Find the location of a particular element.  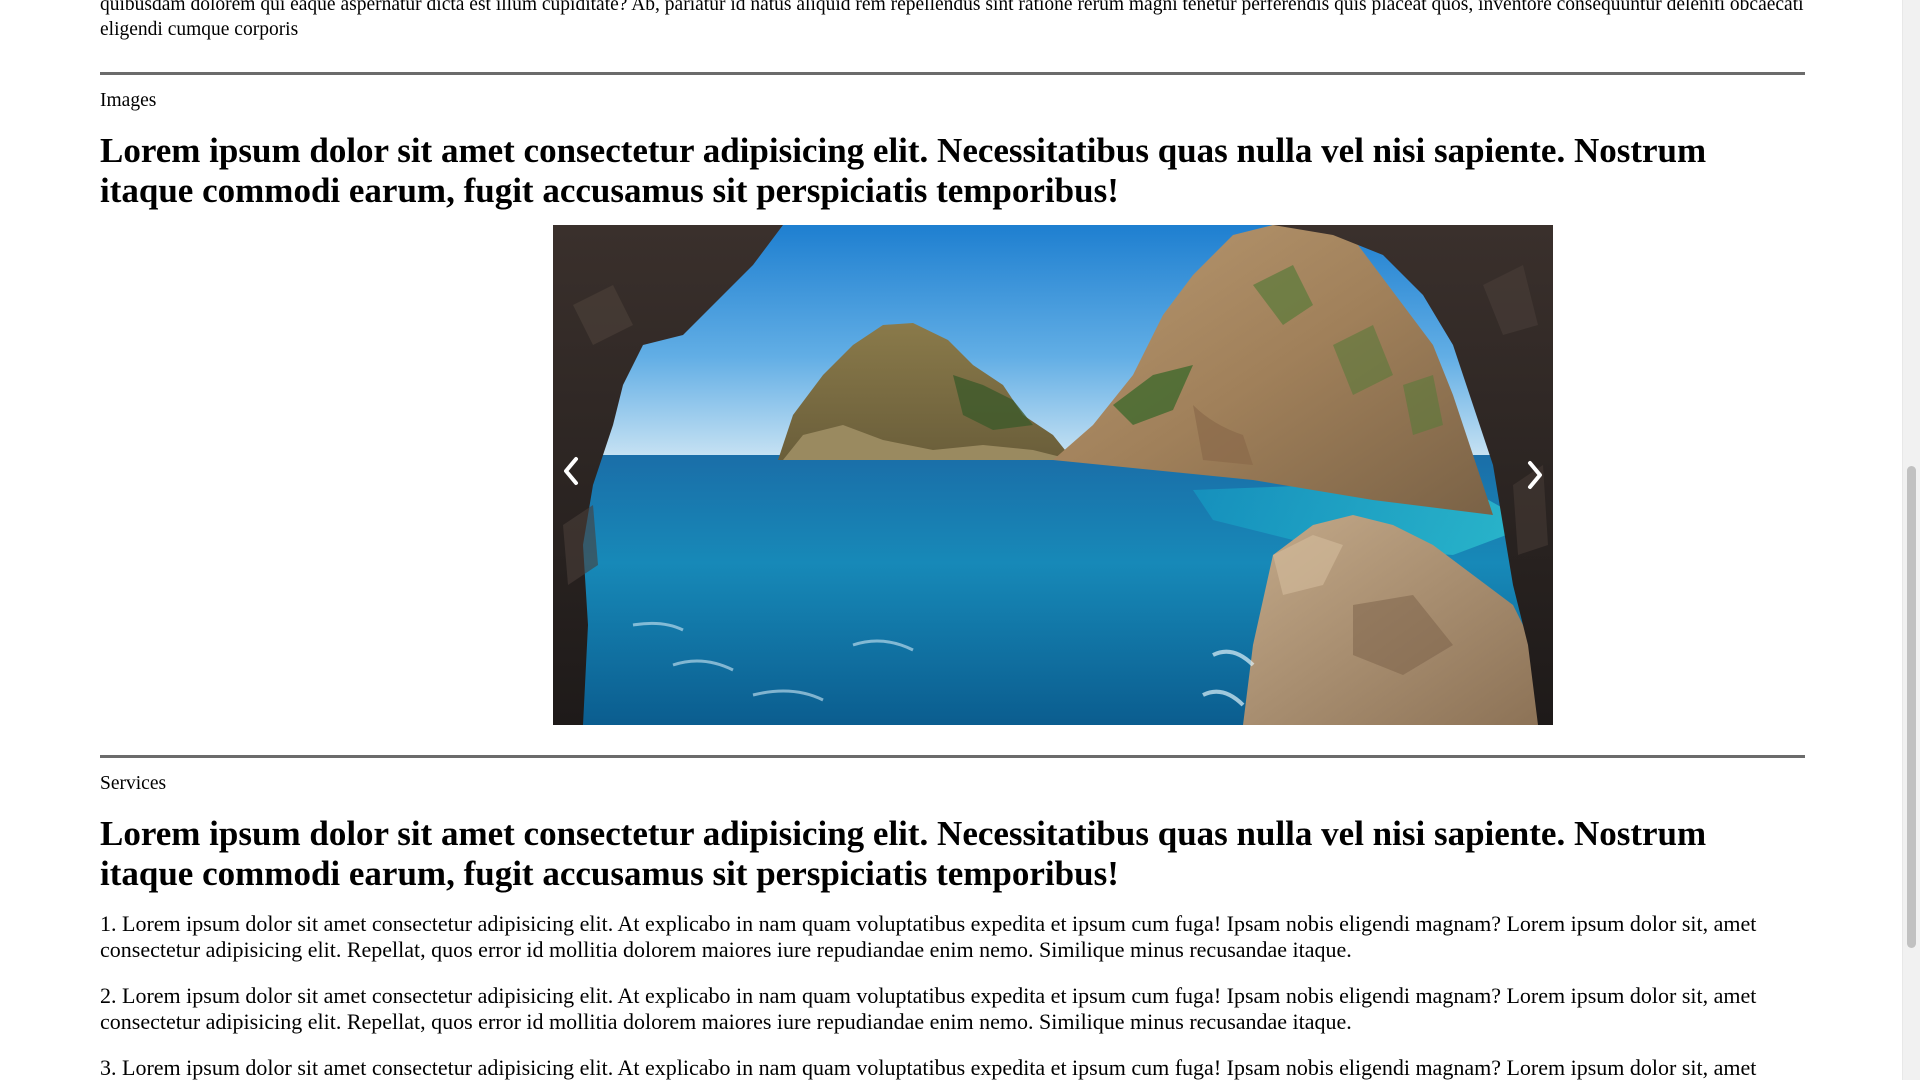

section-label-services: Services is located at coordinates (133, 783).